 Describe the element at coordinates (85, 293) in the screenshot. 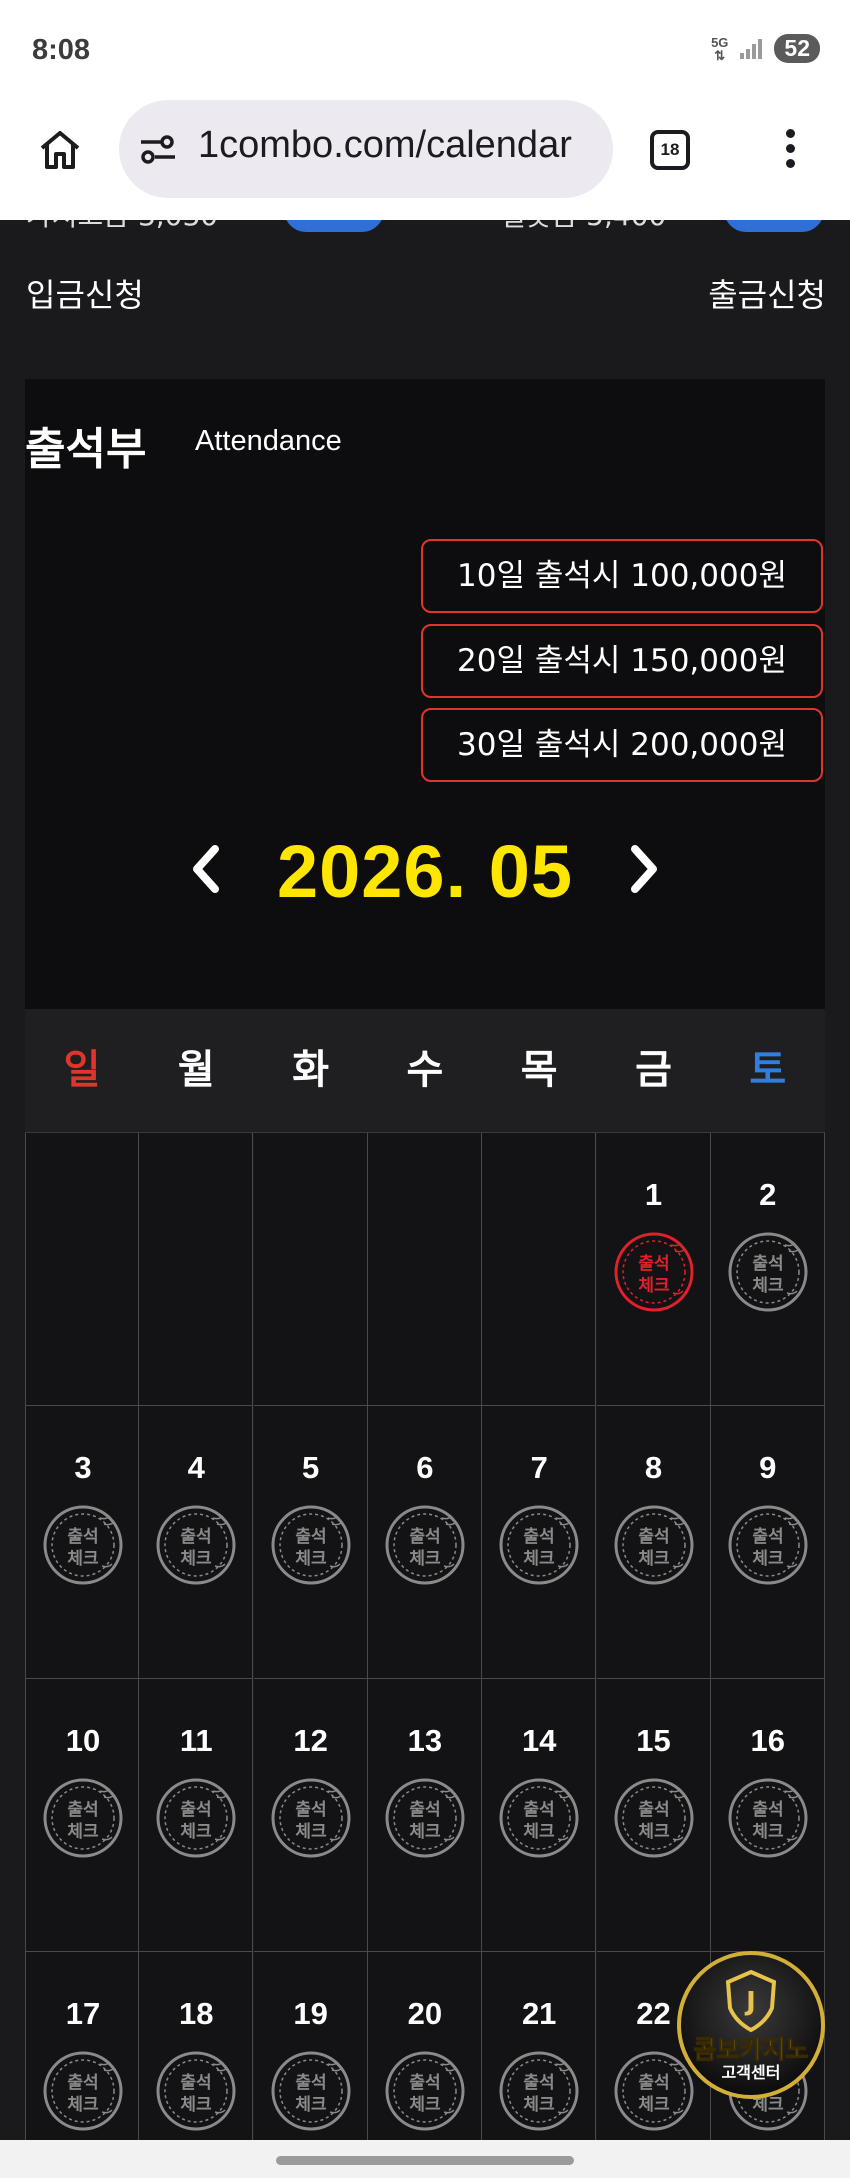

I see `deposit-link: 입금신청` at that location.